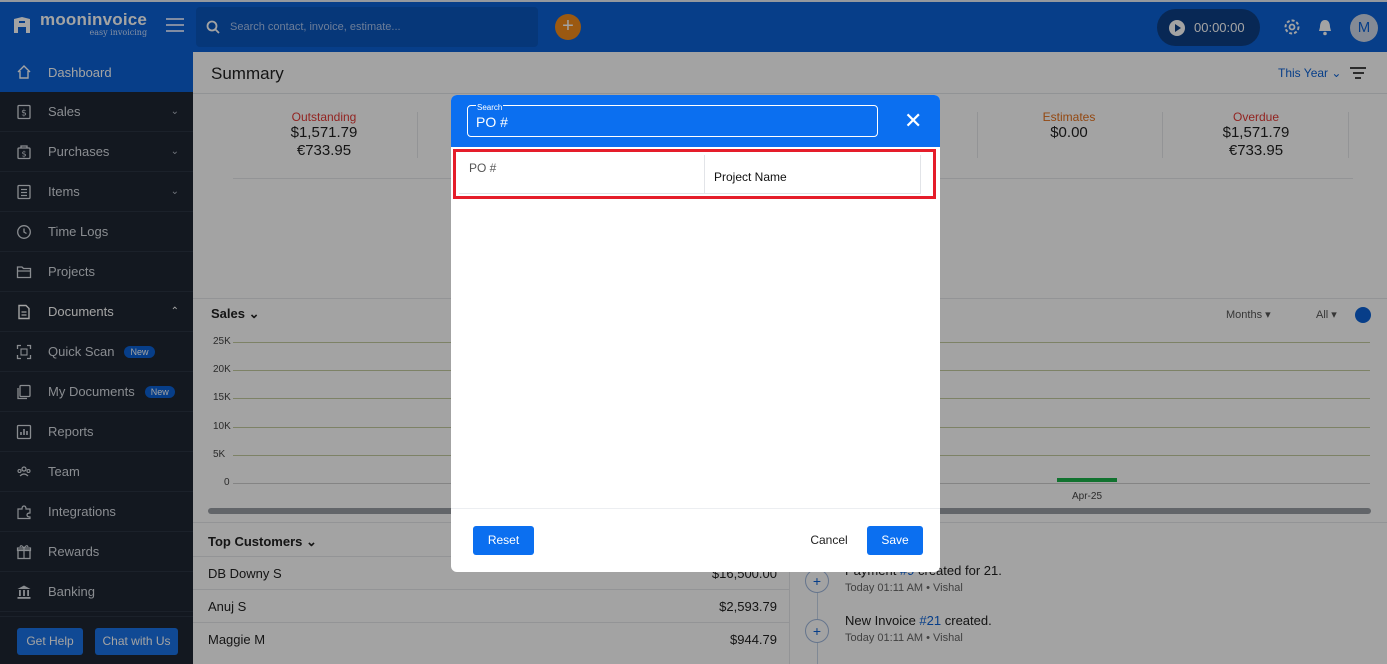 The width and height of the screenshot is (1387, 664). What do you see at coordinates (913, 121) in the screenshot?
I see `close-icon: ✕` at bounding box center [913, 121].